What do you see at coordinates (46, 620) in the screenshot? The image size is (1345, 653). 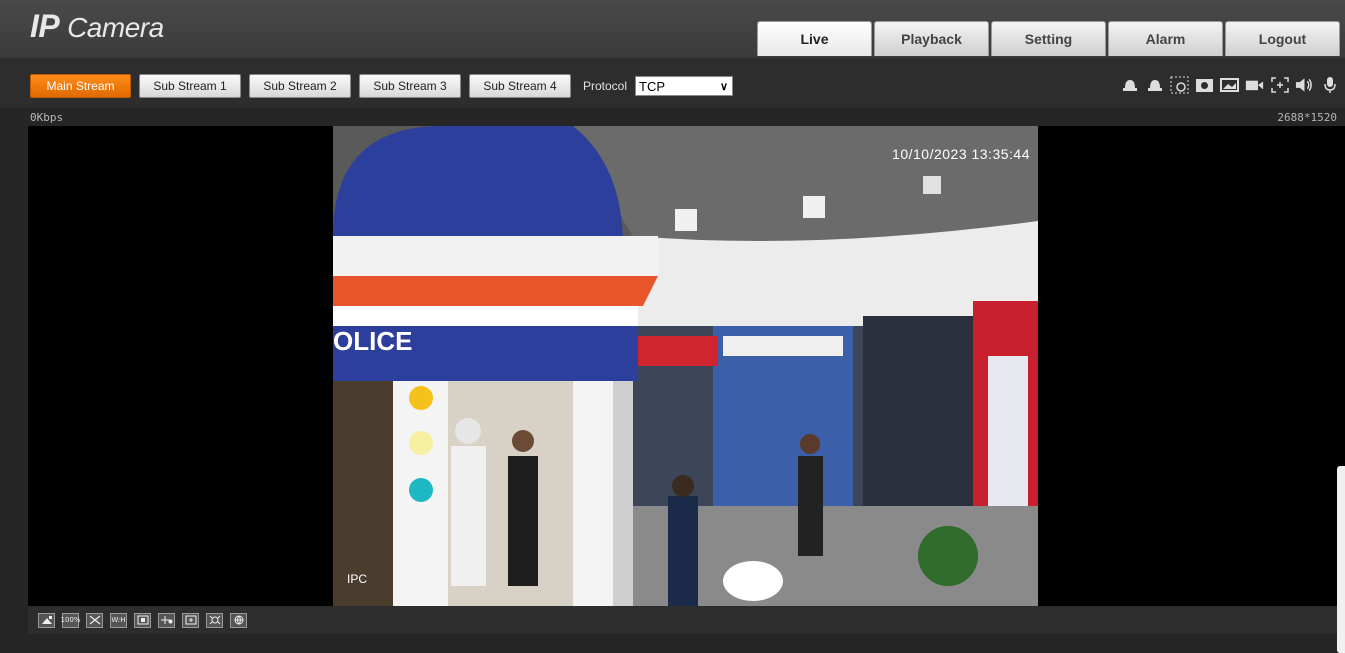 I see `original-size-icon` at bounding box center [46, 620].